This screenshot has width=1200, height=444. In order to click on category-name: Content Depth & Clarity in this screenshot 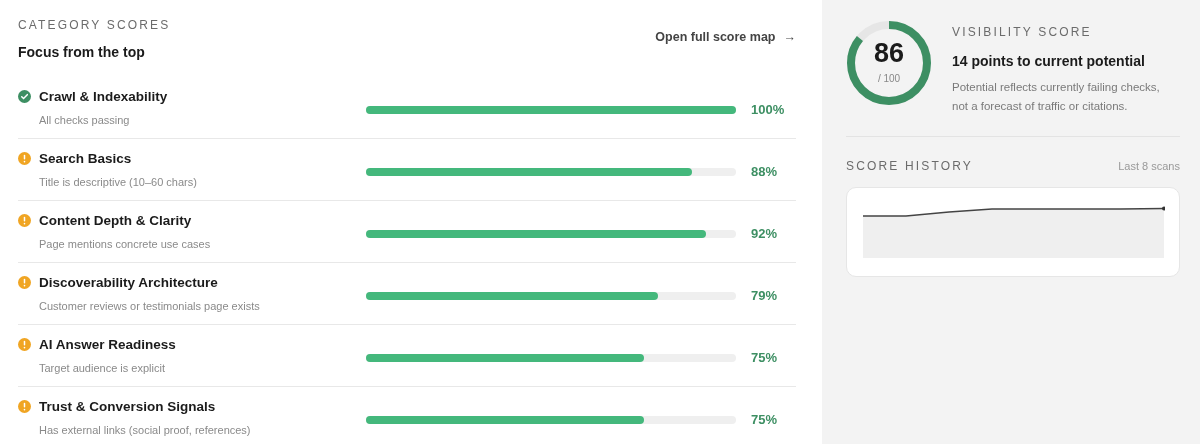, I will do `click(116, 220)`.